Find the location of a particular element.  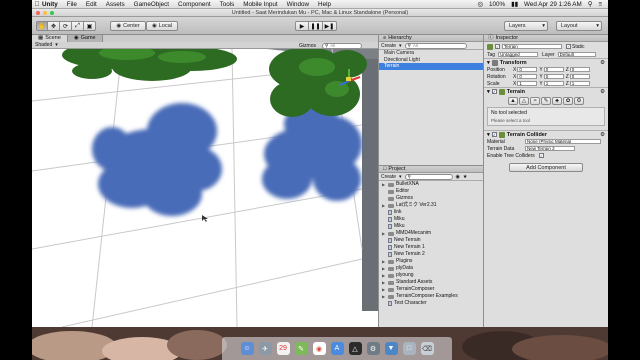

battery-icon: ▮▮ is located at coordinates (514, 4).